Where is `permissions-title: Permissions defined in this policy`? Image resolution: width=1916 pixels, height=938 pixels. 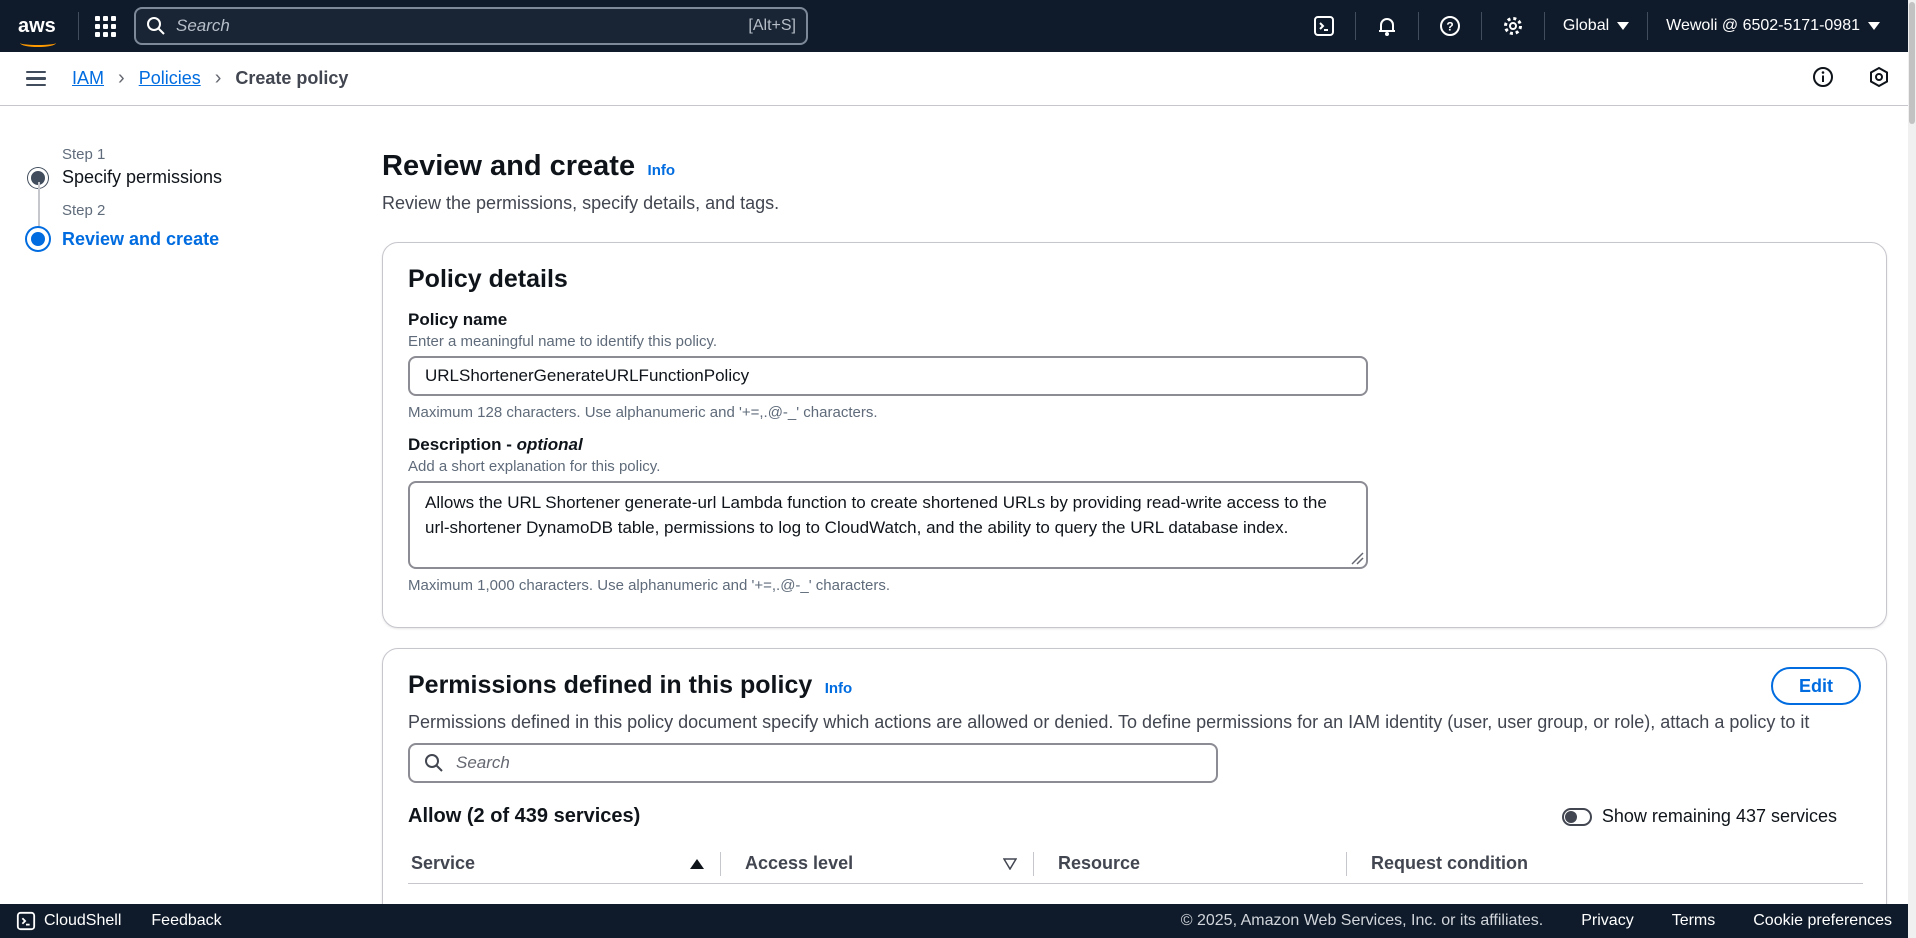 permissions-title: Permissions defined in this policy is located at coordinates (610, 685).